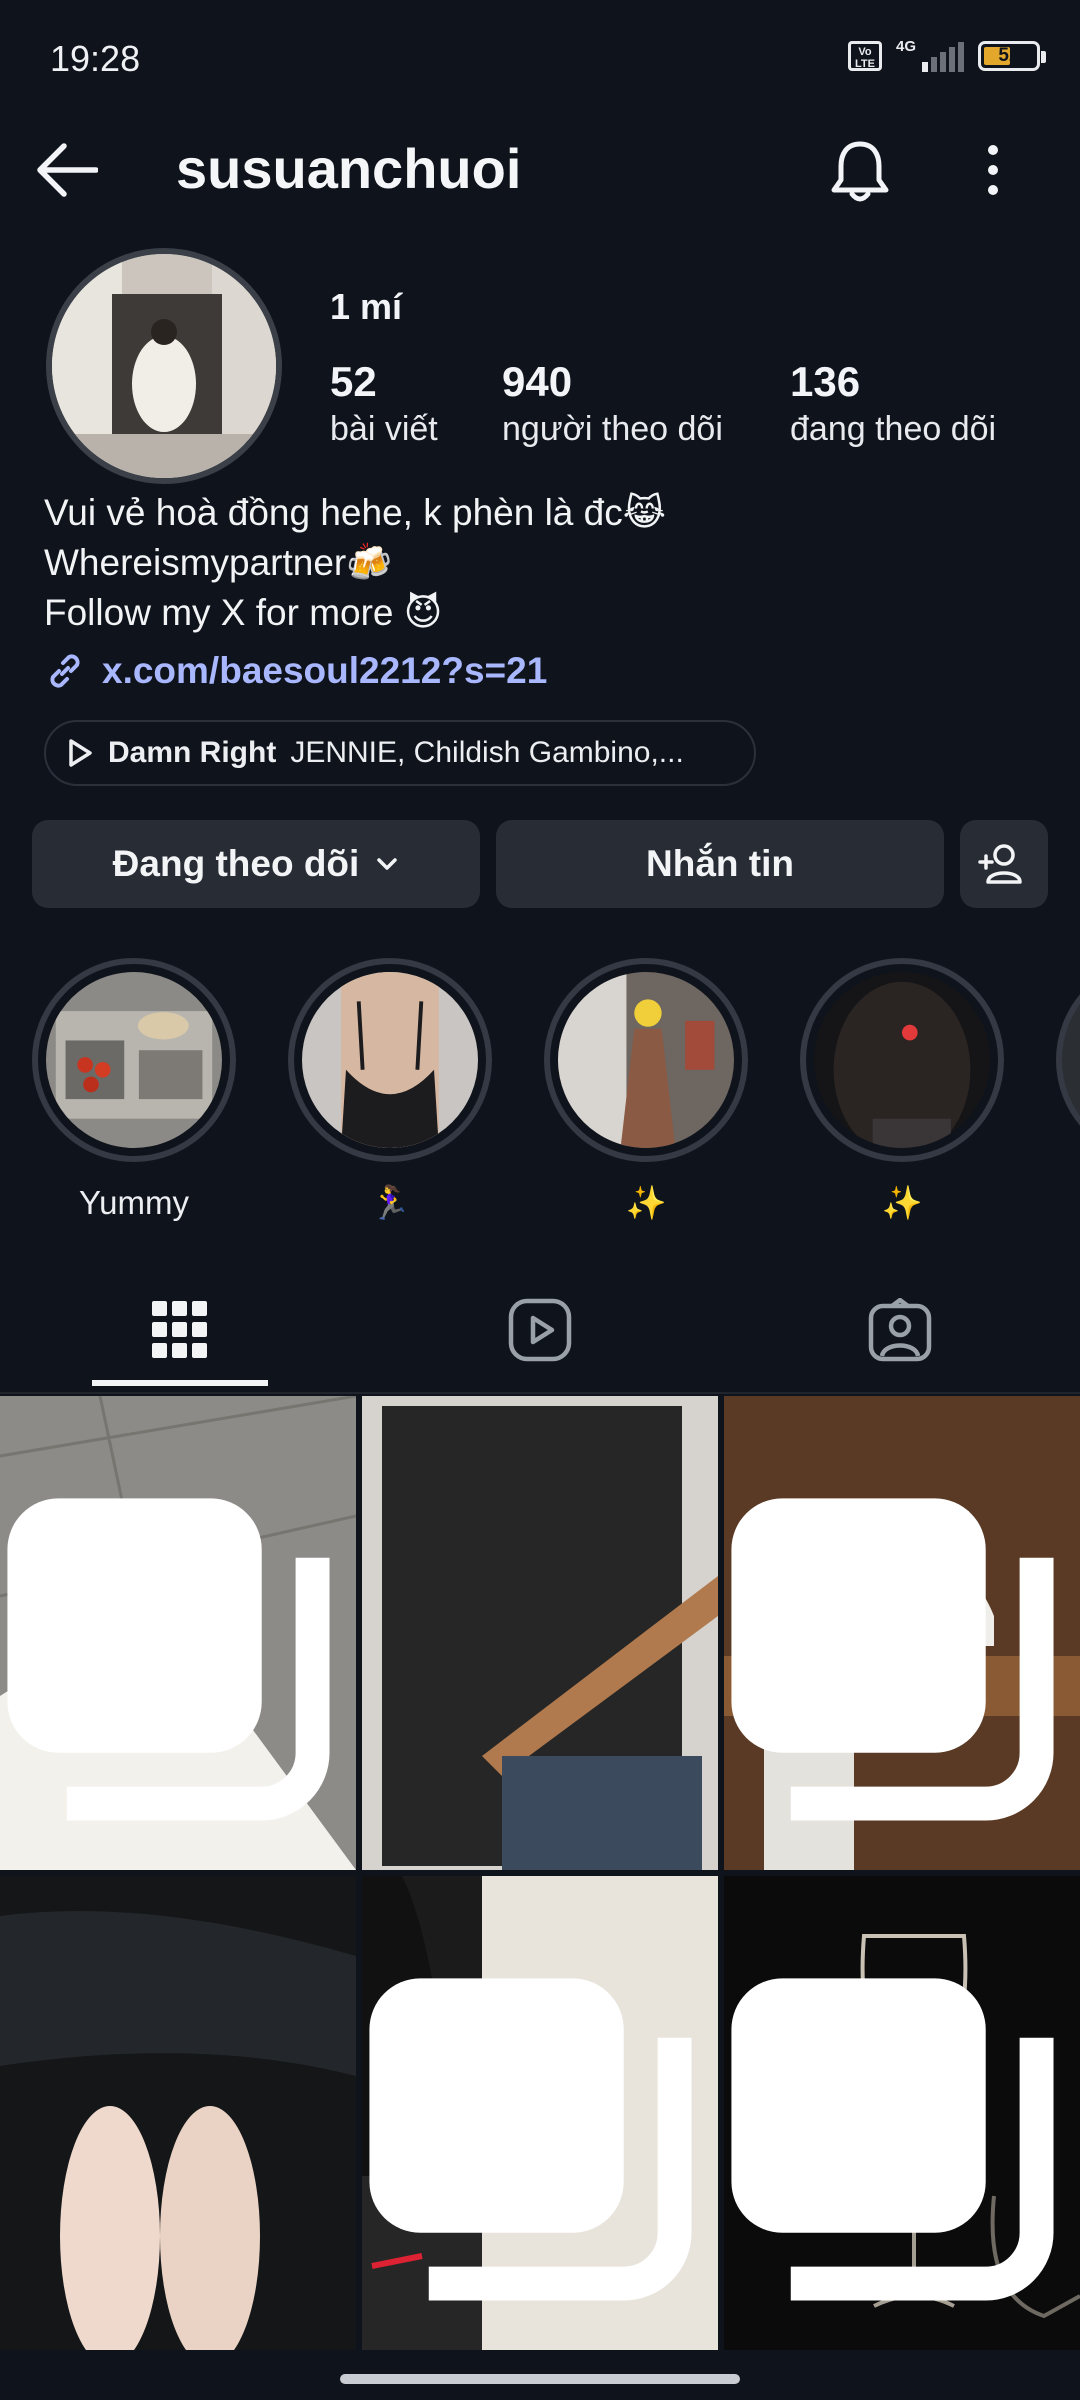  I want to click on following-button: Đang theo dõi, so click(256, 864).